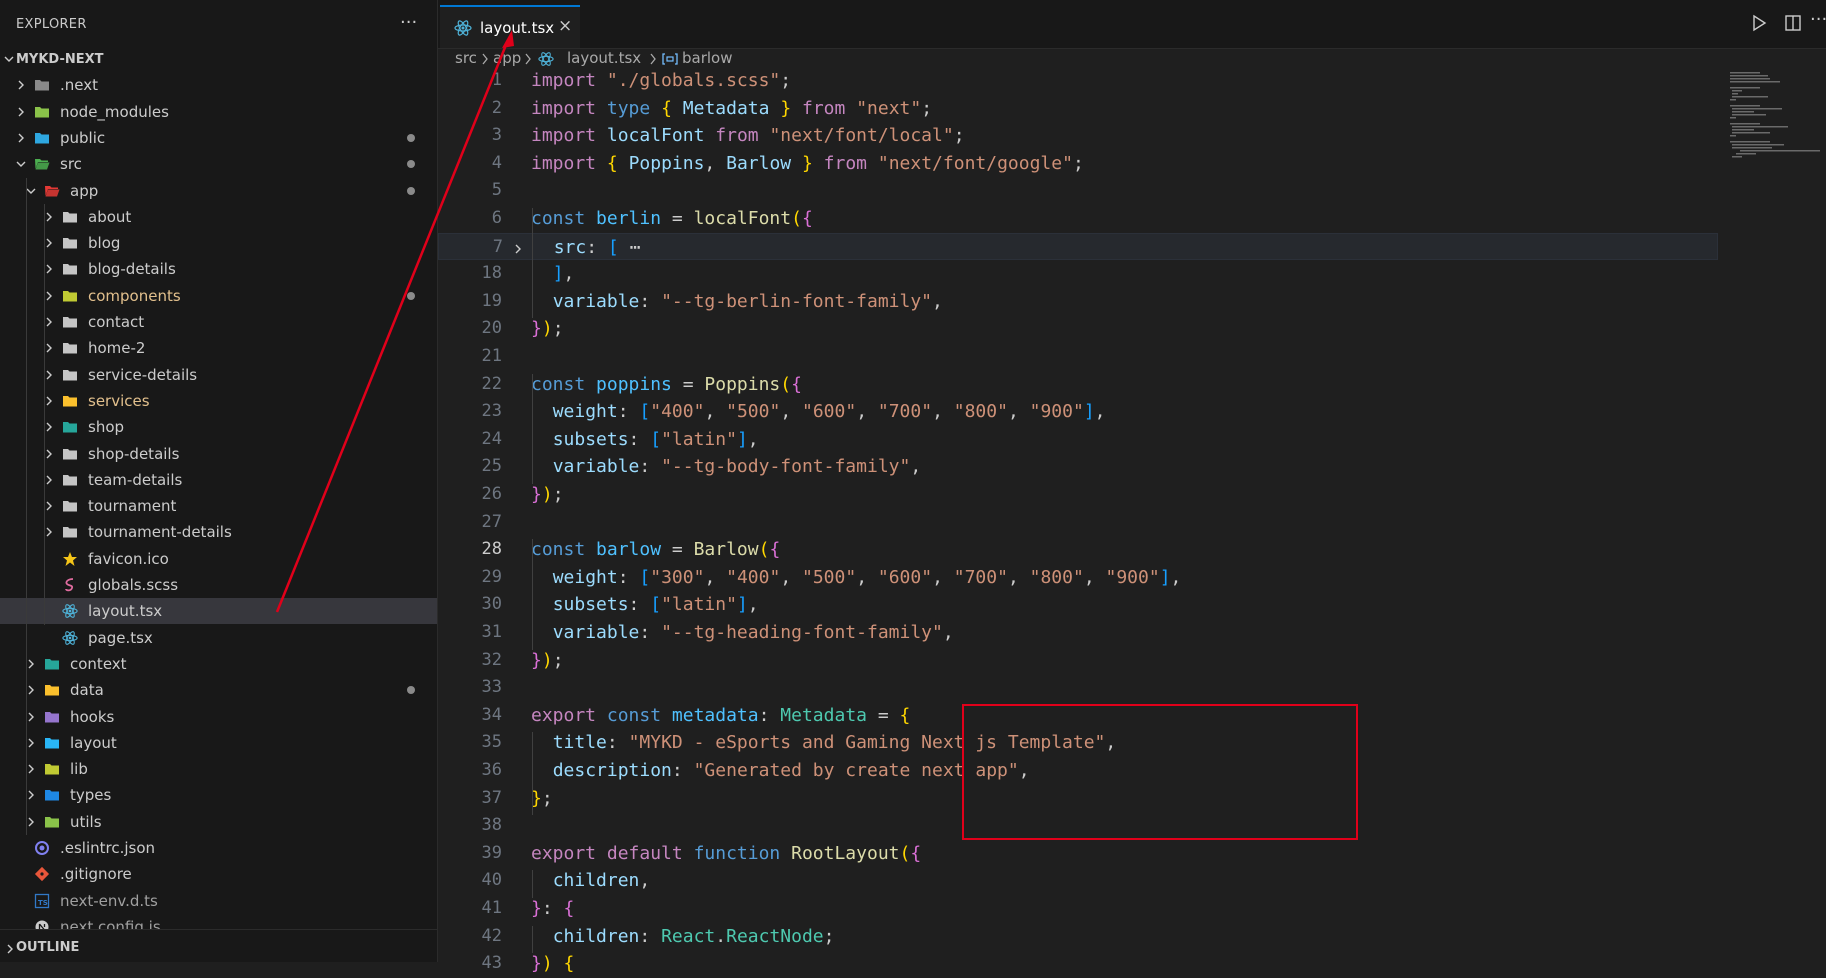 The image size is (1826, 978). Describe the element at coordinates (1078, 523) in the screenshot. I see `code-line: 27` at that location.